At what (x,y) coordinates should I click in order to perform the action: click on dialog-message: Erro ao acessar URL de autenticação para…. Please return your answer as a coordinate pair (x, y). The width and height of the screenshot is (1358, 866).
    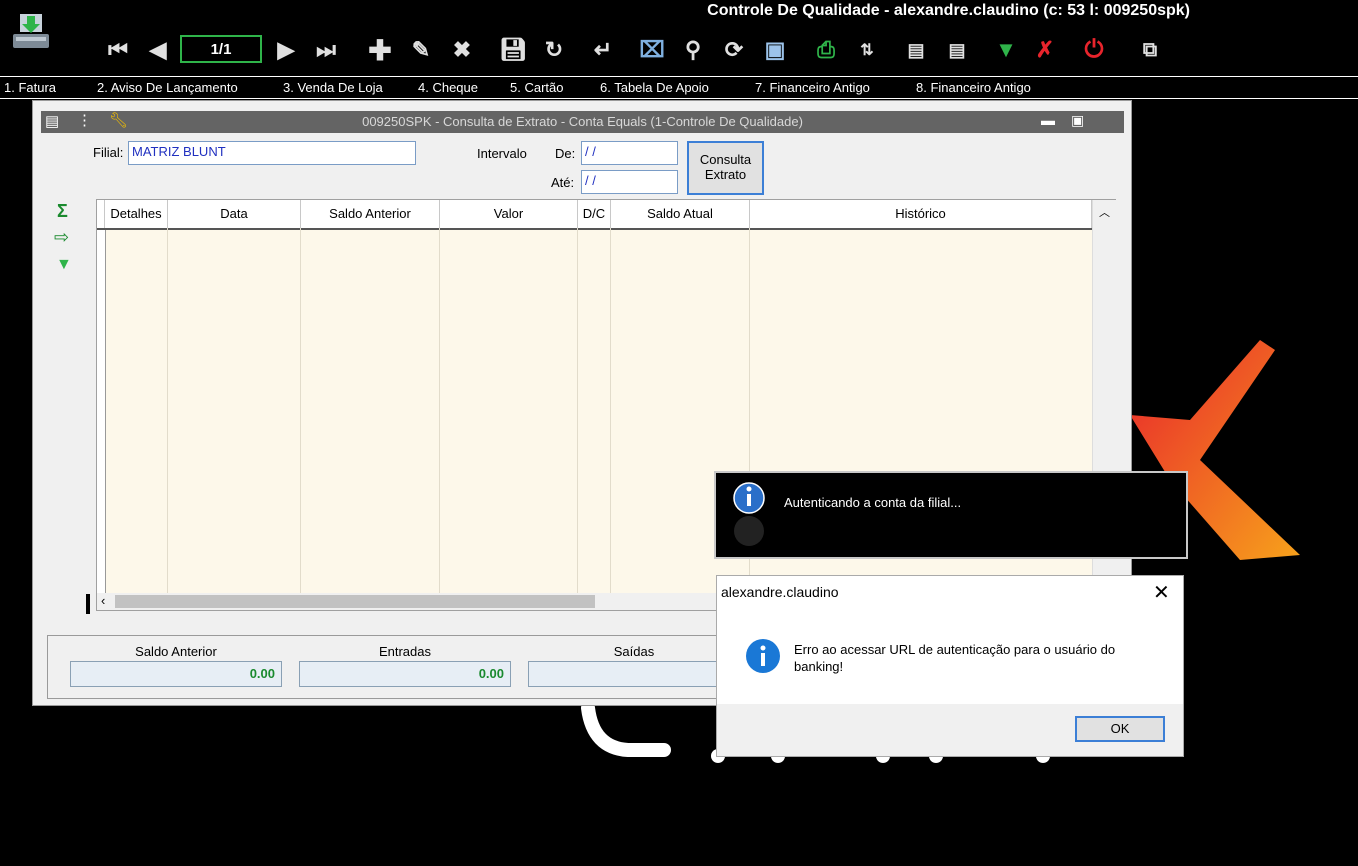
    Looking at the image, I should click on (954, 658).